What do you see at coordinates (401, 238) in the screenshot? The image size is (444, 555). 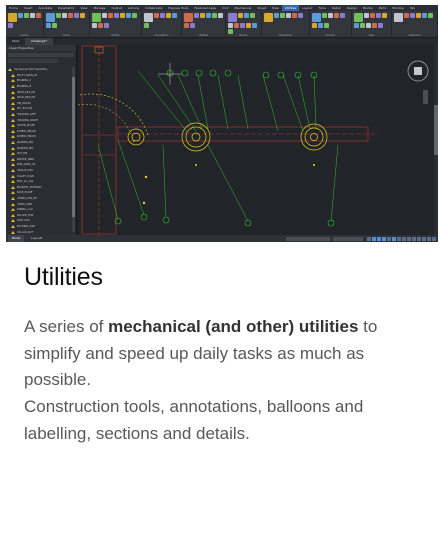 I see `status-toggles` at bounding box center [401, 238].